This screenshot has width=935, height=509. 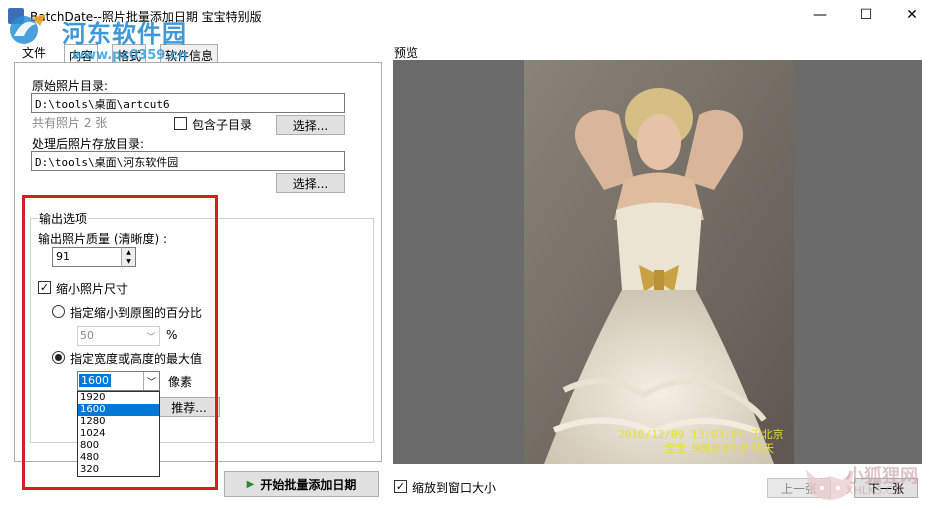 I want to click on start-batch-button: ▶ 开始批量添加日期, so click(x=301, y=484).